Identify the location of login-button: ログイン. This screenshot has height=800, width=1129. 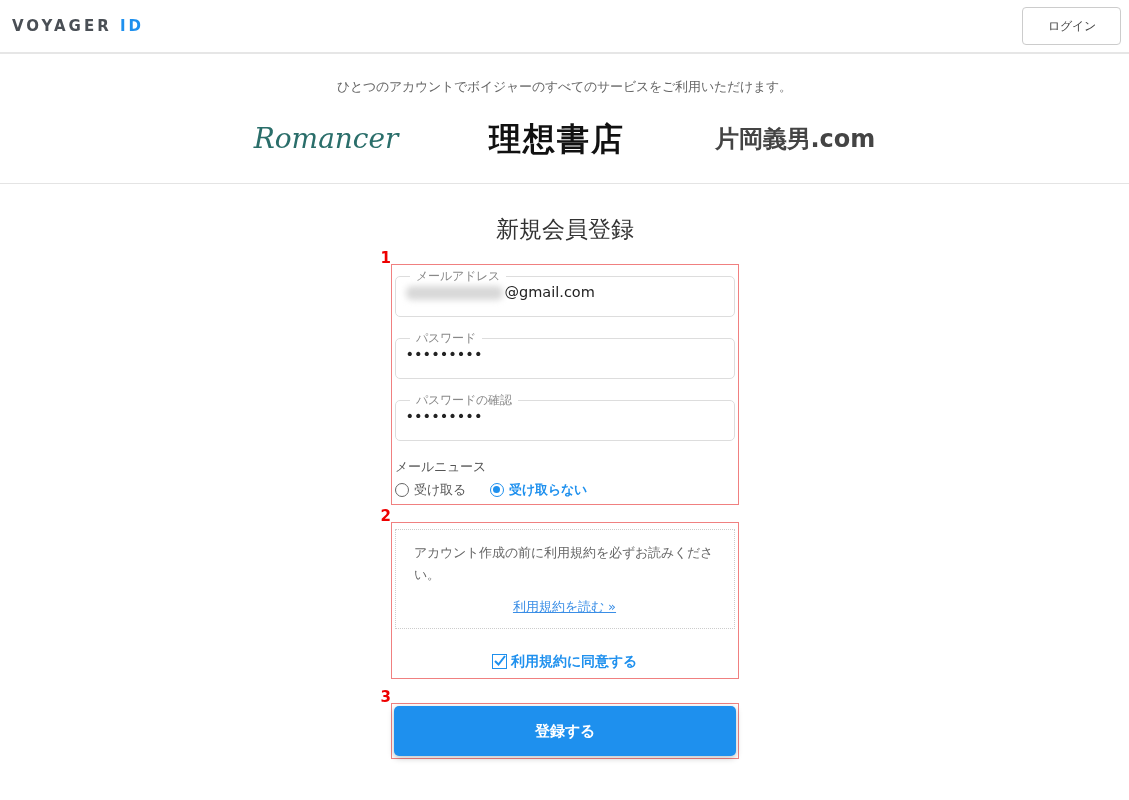
(1071, 26).